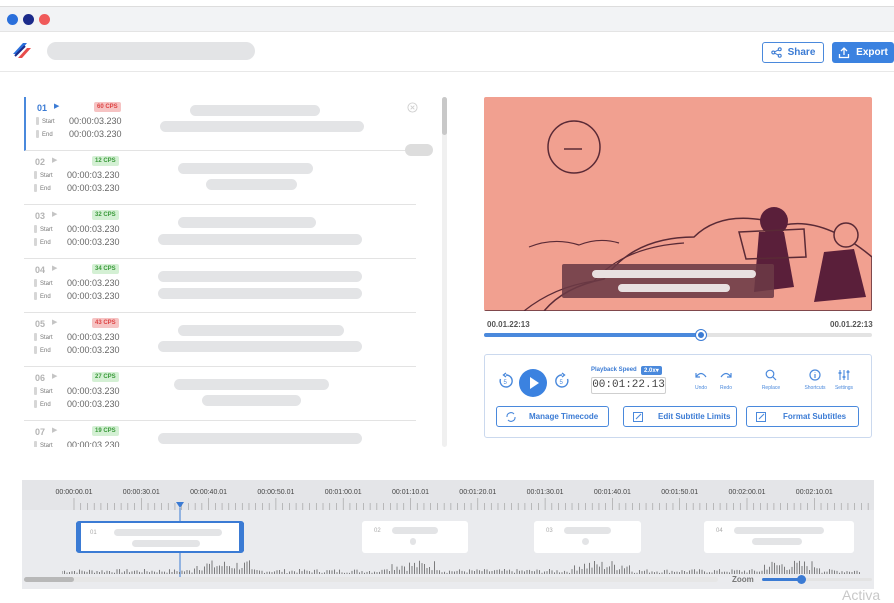 The image size is (894, 603). I want to click on share-button: Share, so click(793, 52).